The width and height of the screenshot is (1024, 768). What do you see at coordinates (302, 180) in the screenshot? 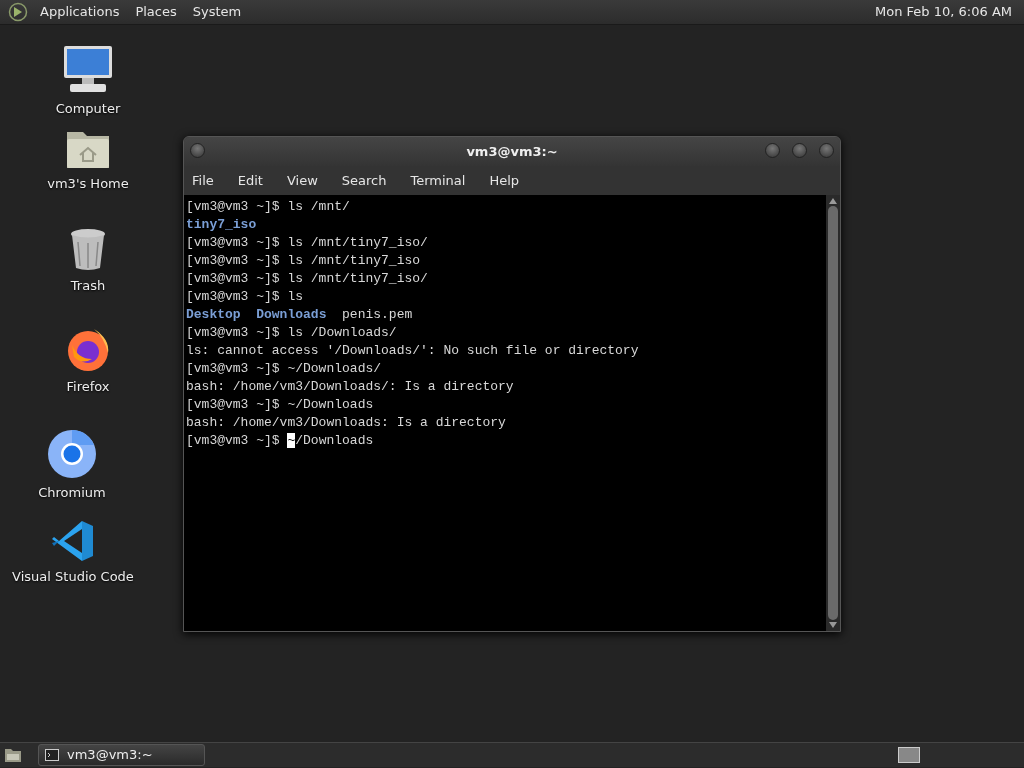
I see `menu-item: View` at bounding box center [302, 180].